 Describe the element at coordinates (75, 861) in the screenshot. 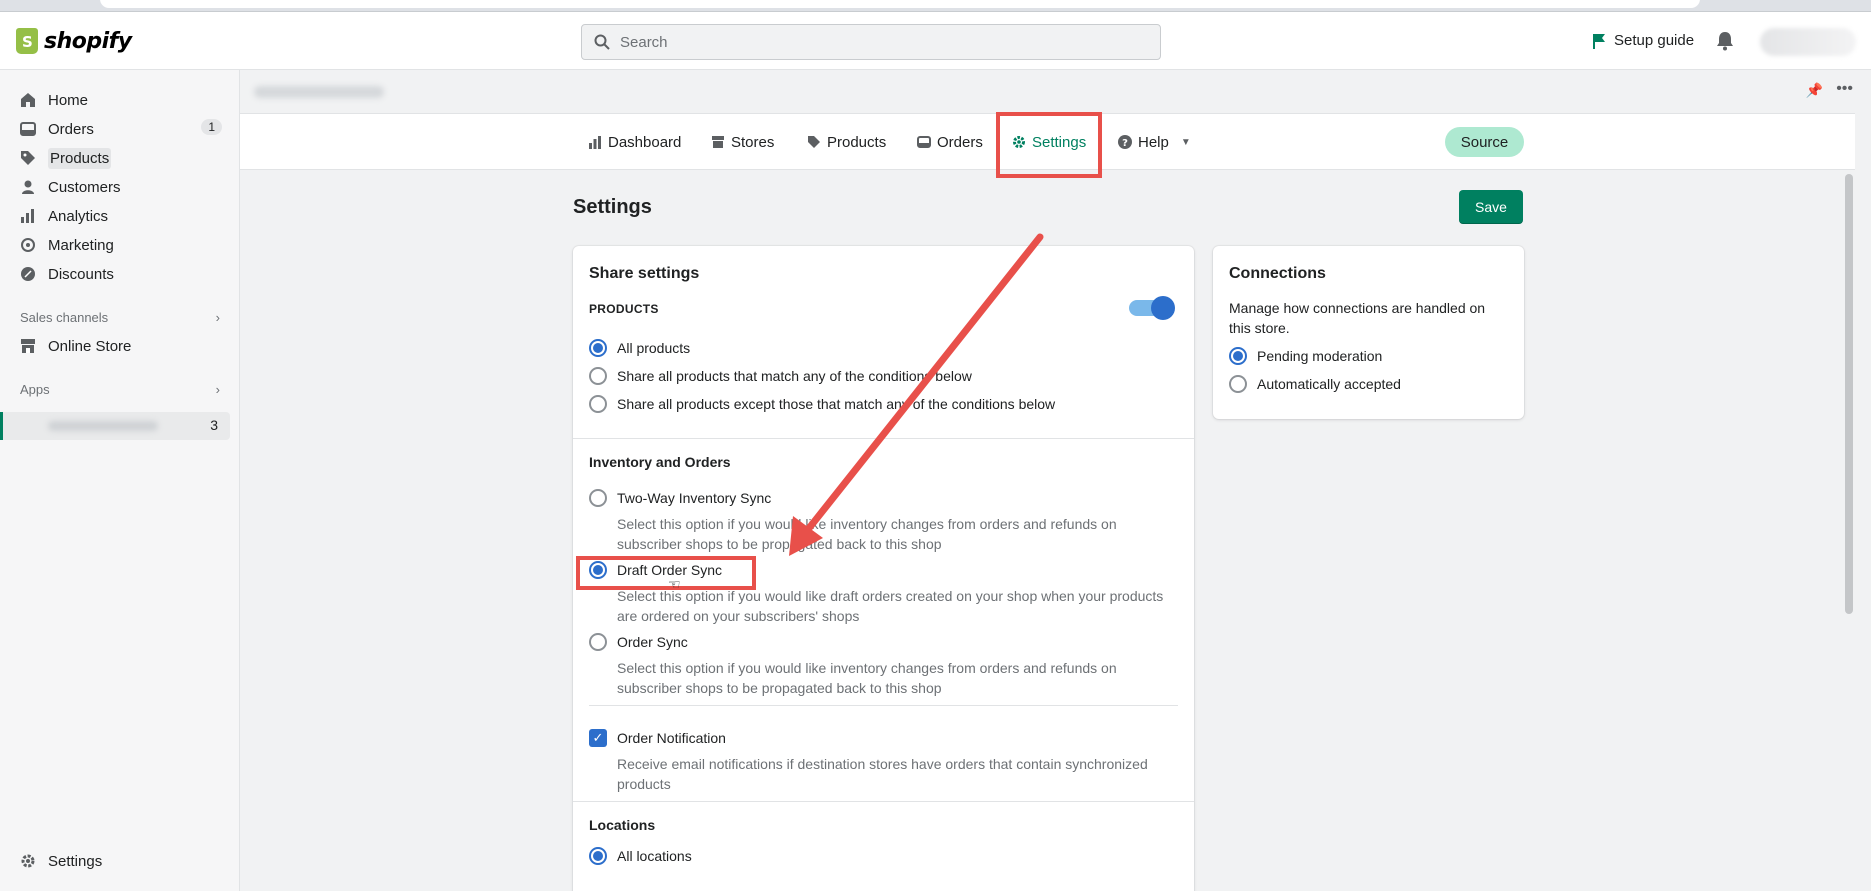

I see `sidebar-item-label: Settings` at that location.